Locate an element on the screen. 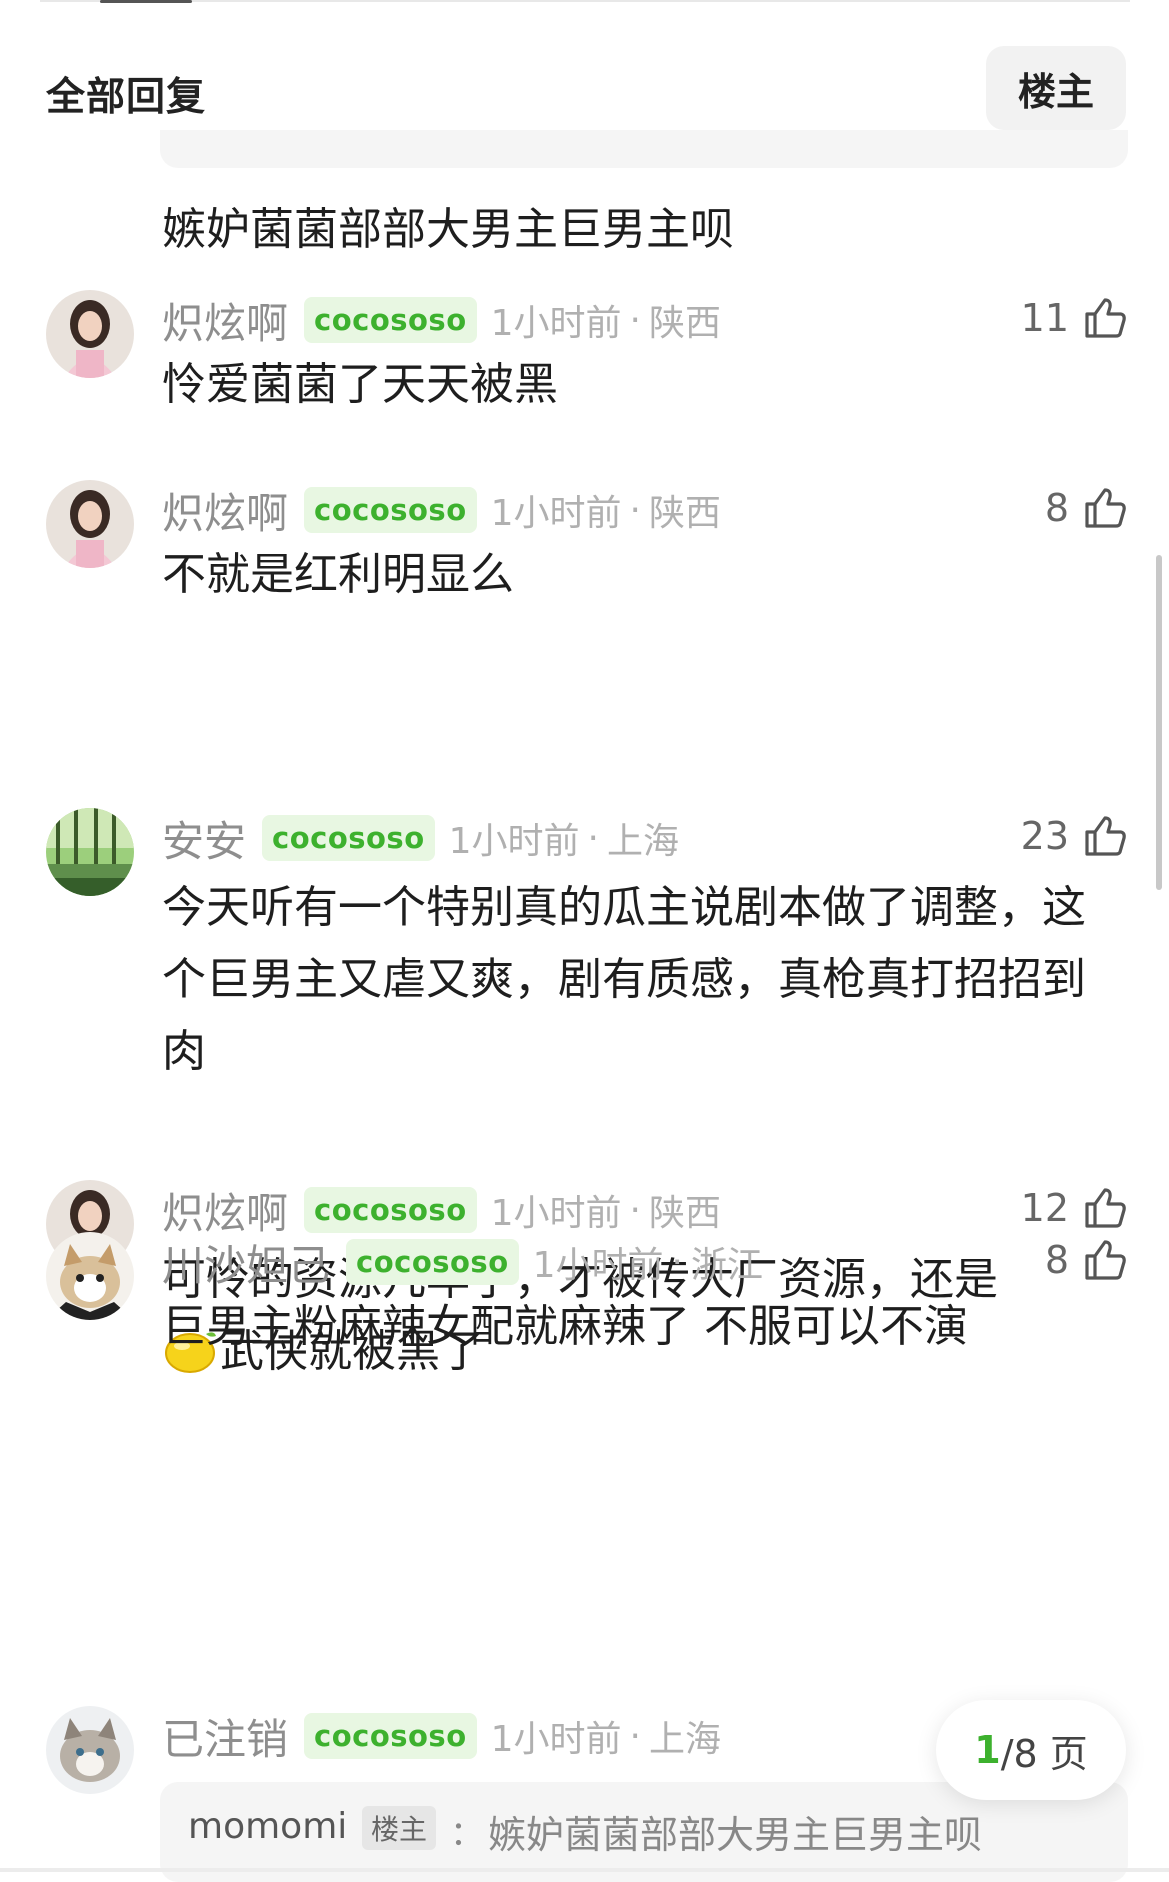  top-divider is located at coordinates (585, 1).